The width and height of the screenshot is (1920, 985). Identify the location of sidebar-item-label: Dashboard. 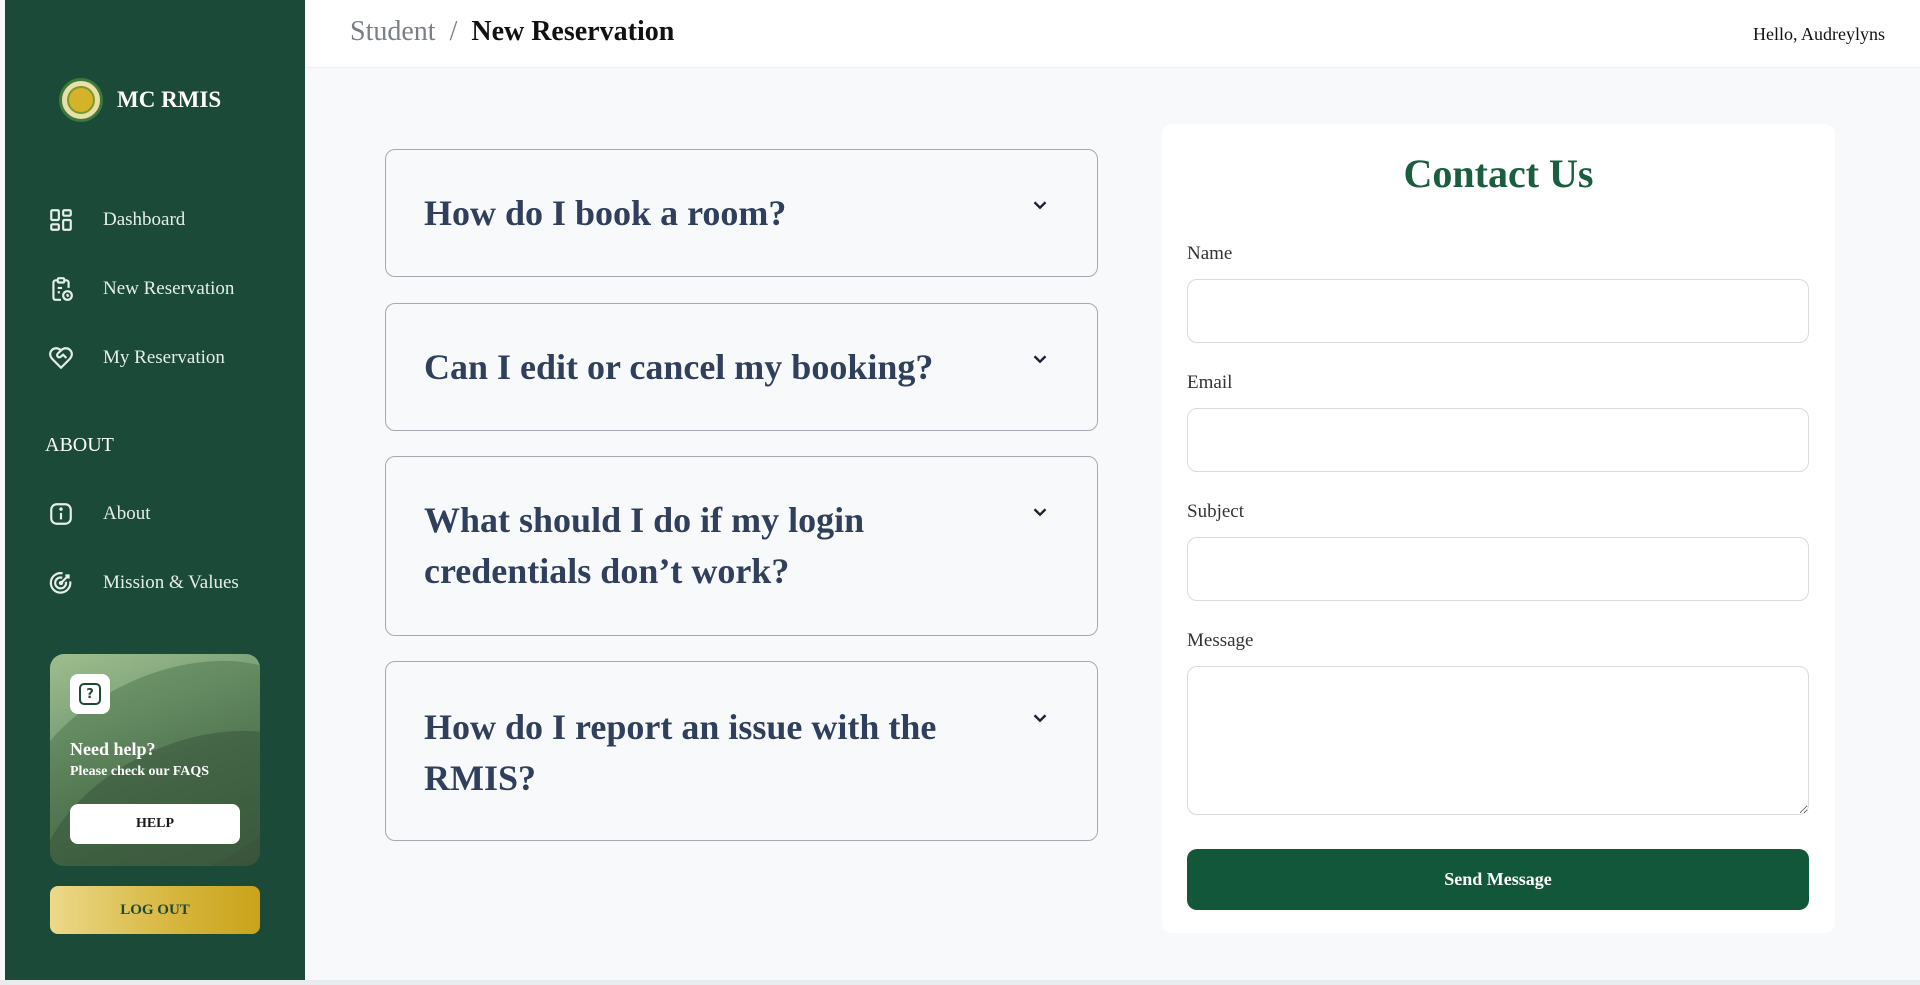
(144, 219).